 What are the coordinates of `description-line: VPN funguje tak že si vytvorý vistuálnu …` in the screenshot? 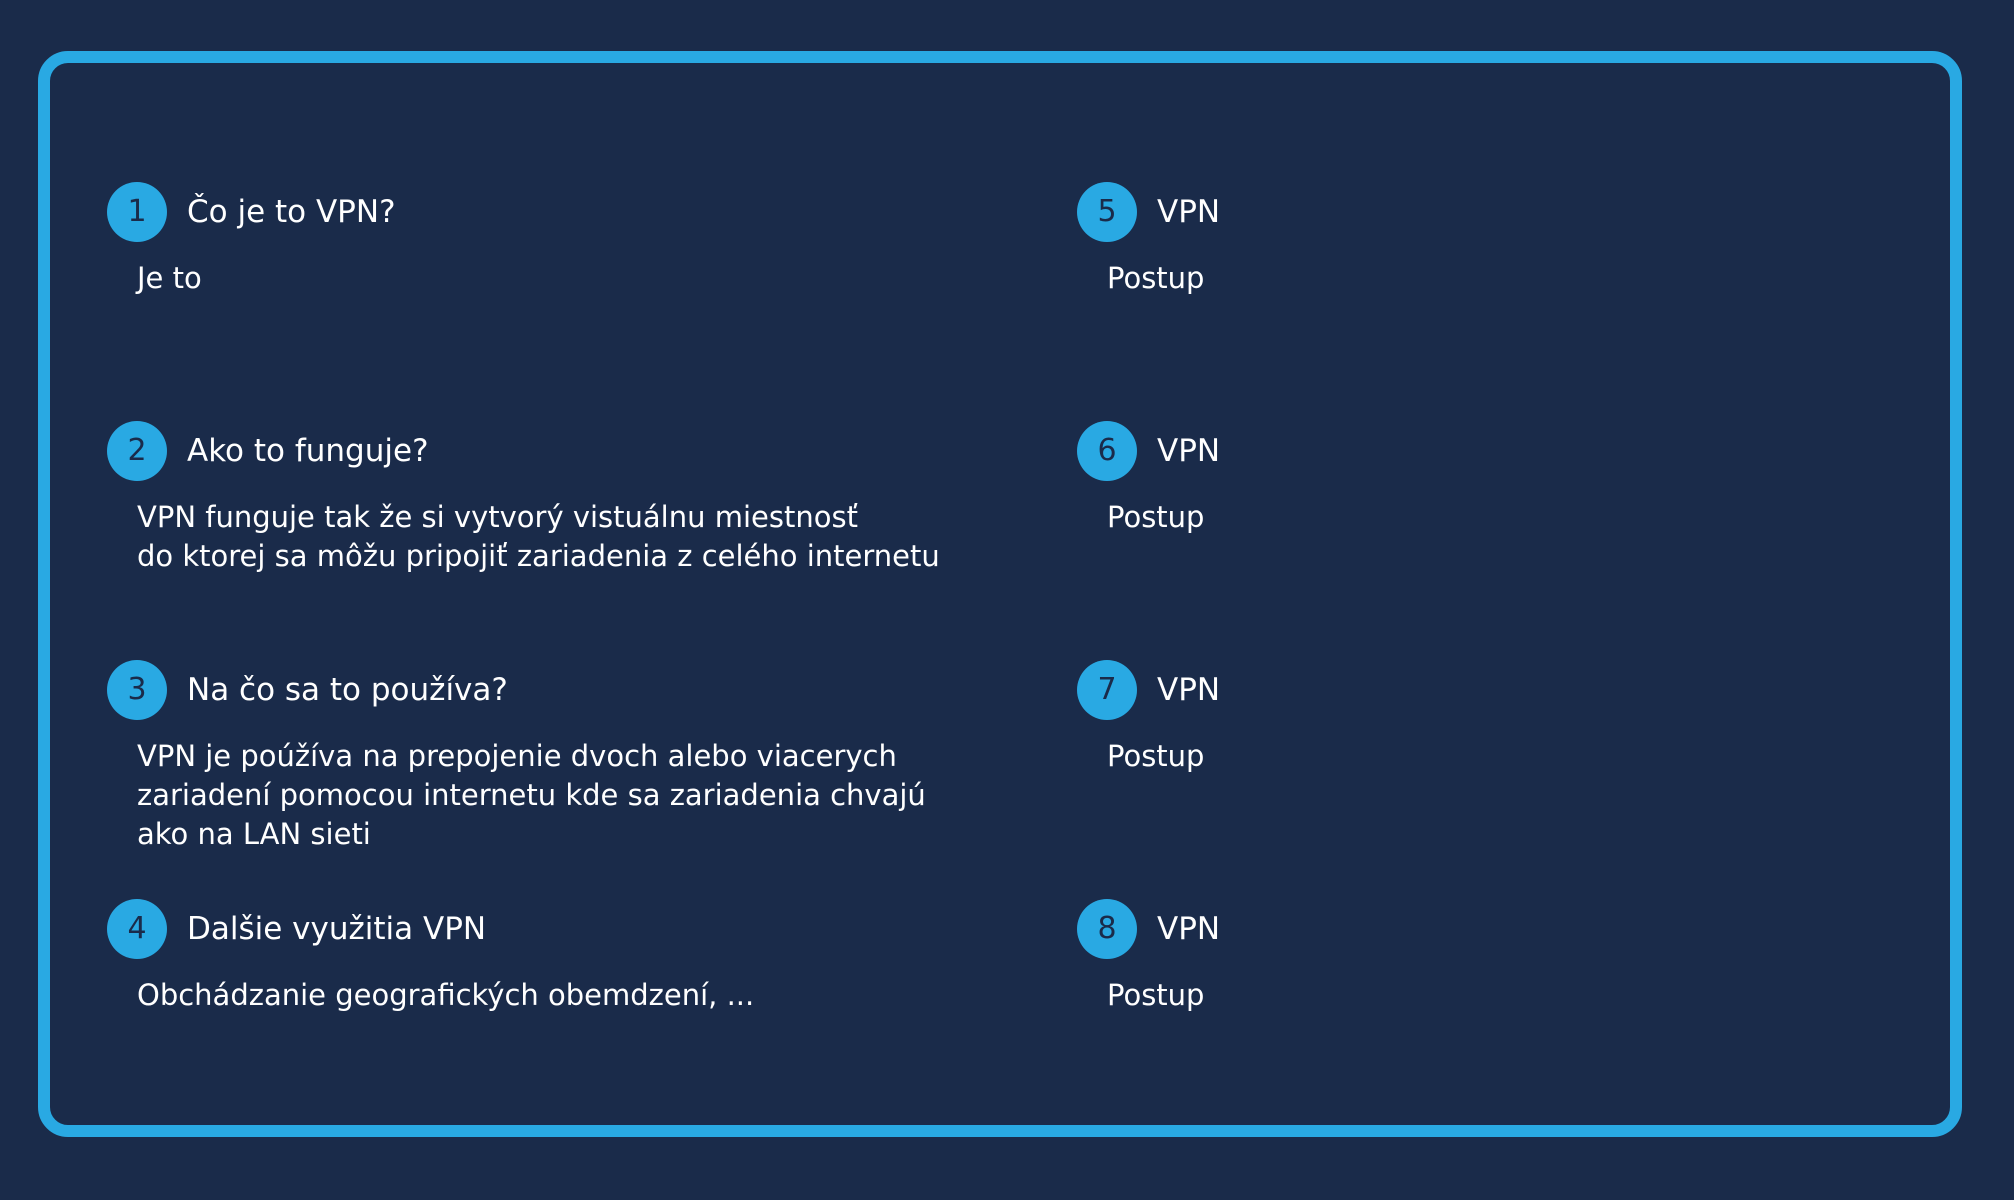 It's located at (497, 517).